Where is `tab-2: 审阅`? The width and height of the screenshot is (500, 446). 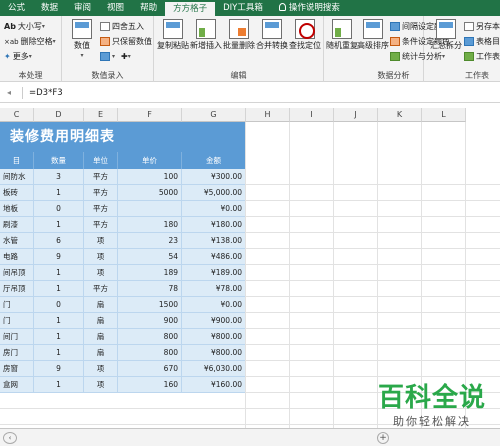
tab-2: 审阅 is located at coordinates (82, 8).